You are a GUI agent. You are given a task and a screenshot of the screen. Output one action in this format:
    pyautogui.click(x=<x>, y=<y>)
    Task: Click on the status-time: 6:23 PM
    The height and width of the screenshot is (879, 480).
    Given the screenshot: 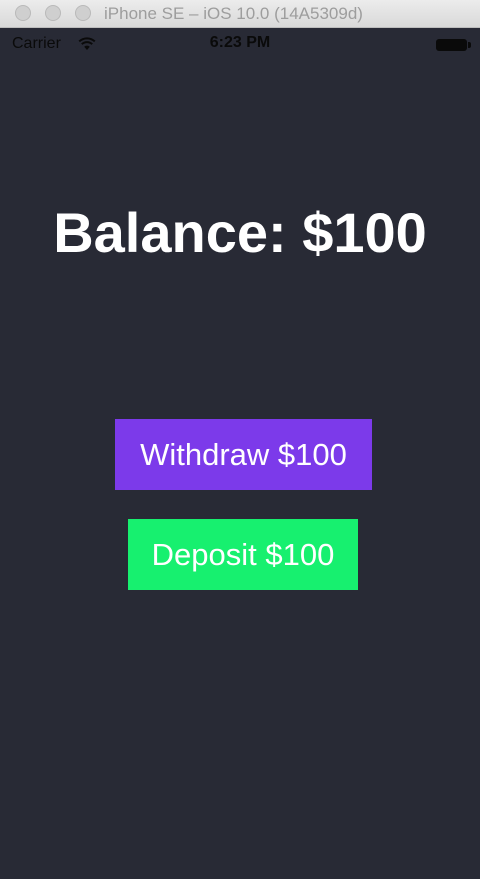 What is the action you would take?
    pyautogui.click(x=240, y=42)
    